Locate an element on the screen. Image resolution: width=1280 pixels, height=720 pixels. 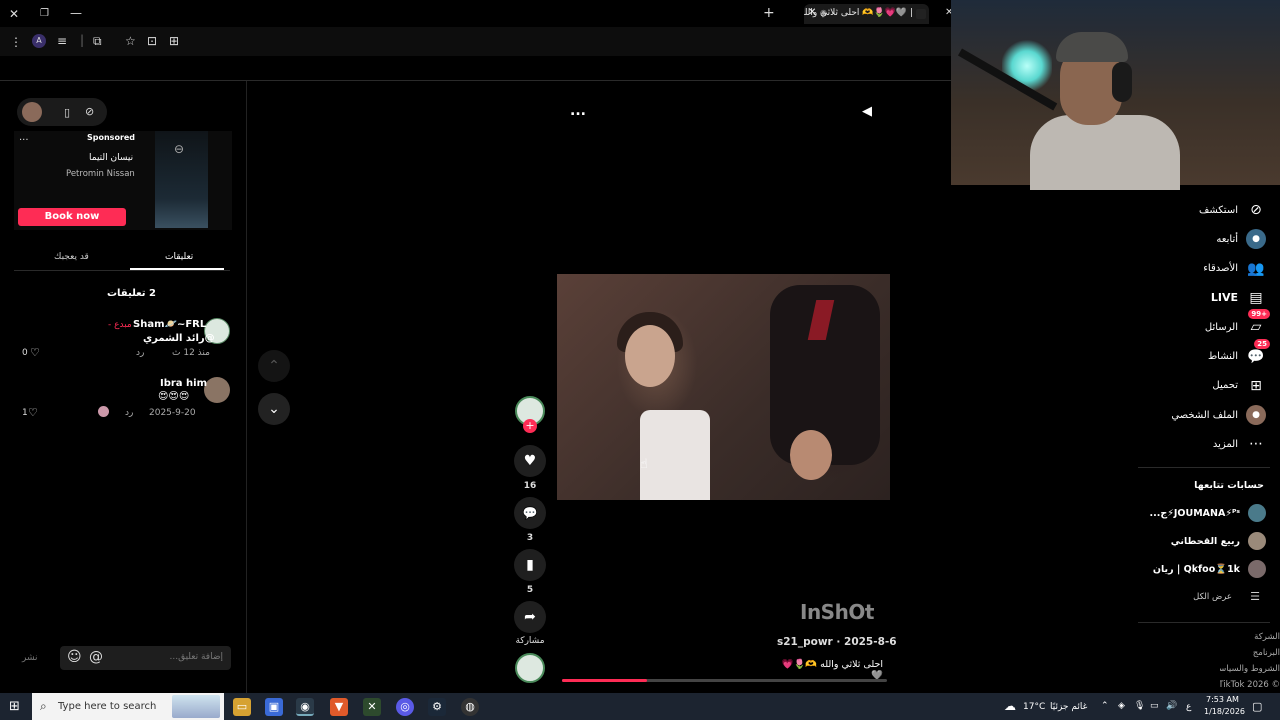
tab-active-indicator is located at coordinates (177, 269).